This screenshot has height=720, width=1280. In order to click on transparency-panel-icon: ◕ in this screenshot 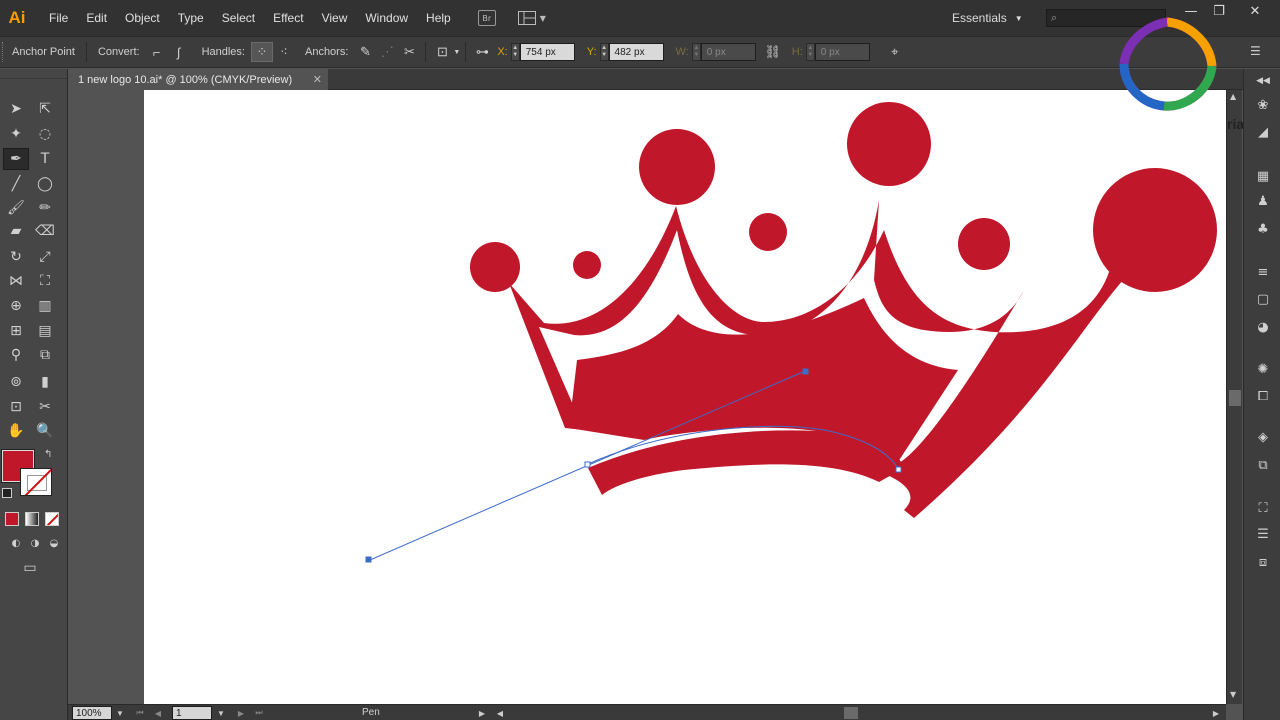, I will do `click(1263, 327)`.